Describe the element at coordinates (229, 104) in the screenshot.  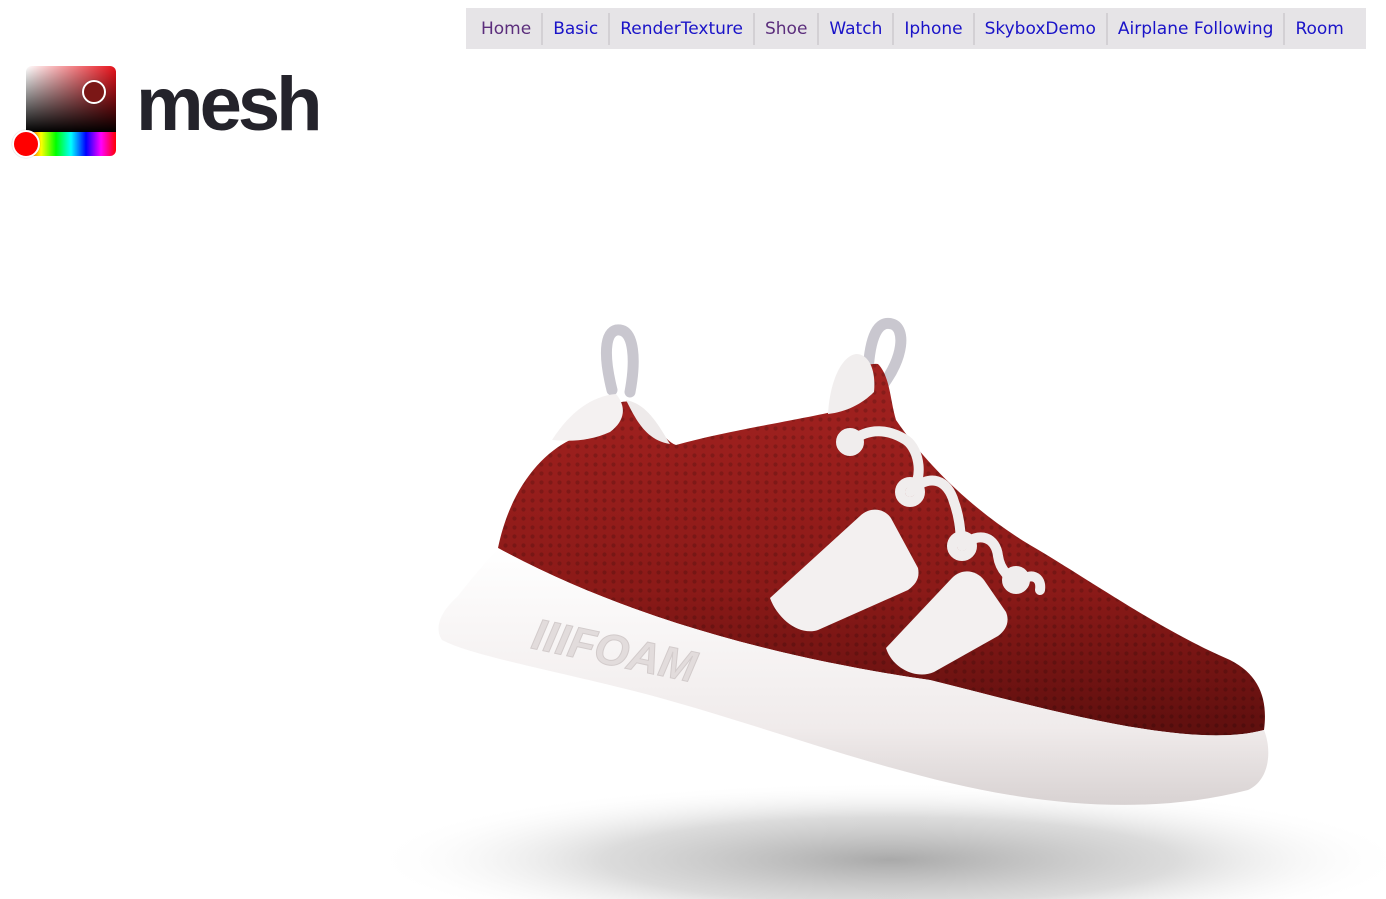
I see `logo-text: mesh` at that location.